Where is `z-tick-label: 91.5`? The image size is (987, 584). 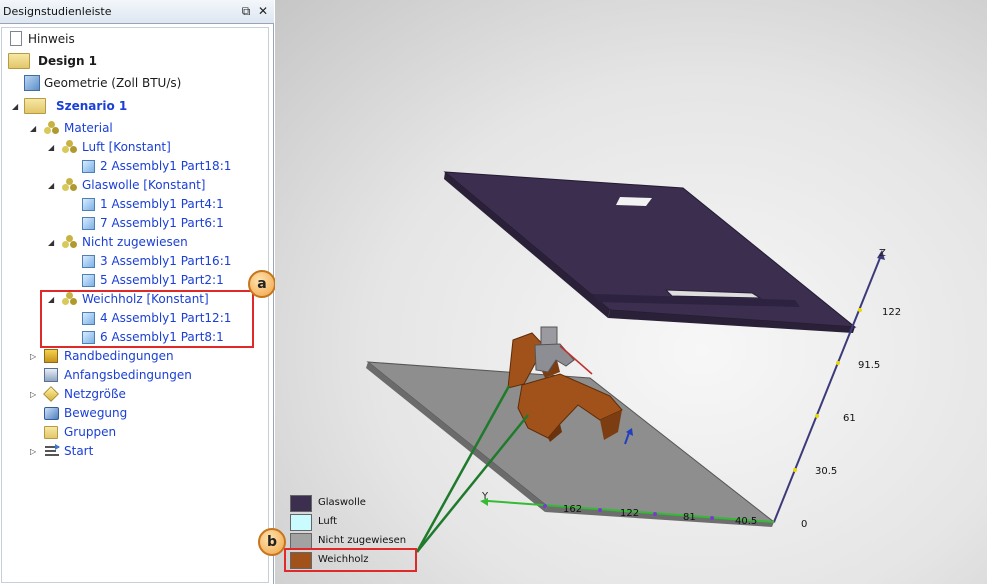 z-tick-label: 91.5 is located at coordinates (869, 365).